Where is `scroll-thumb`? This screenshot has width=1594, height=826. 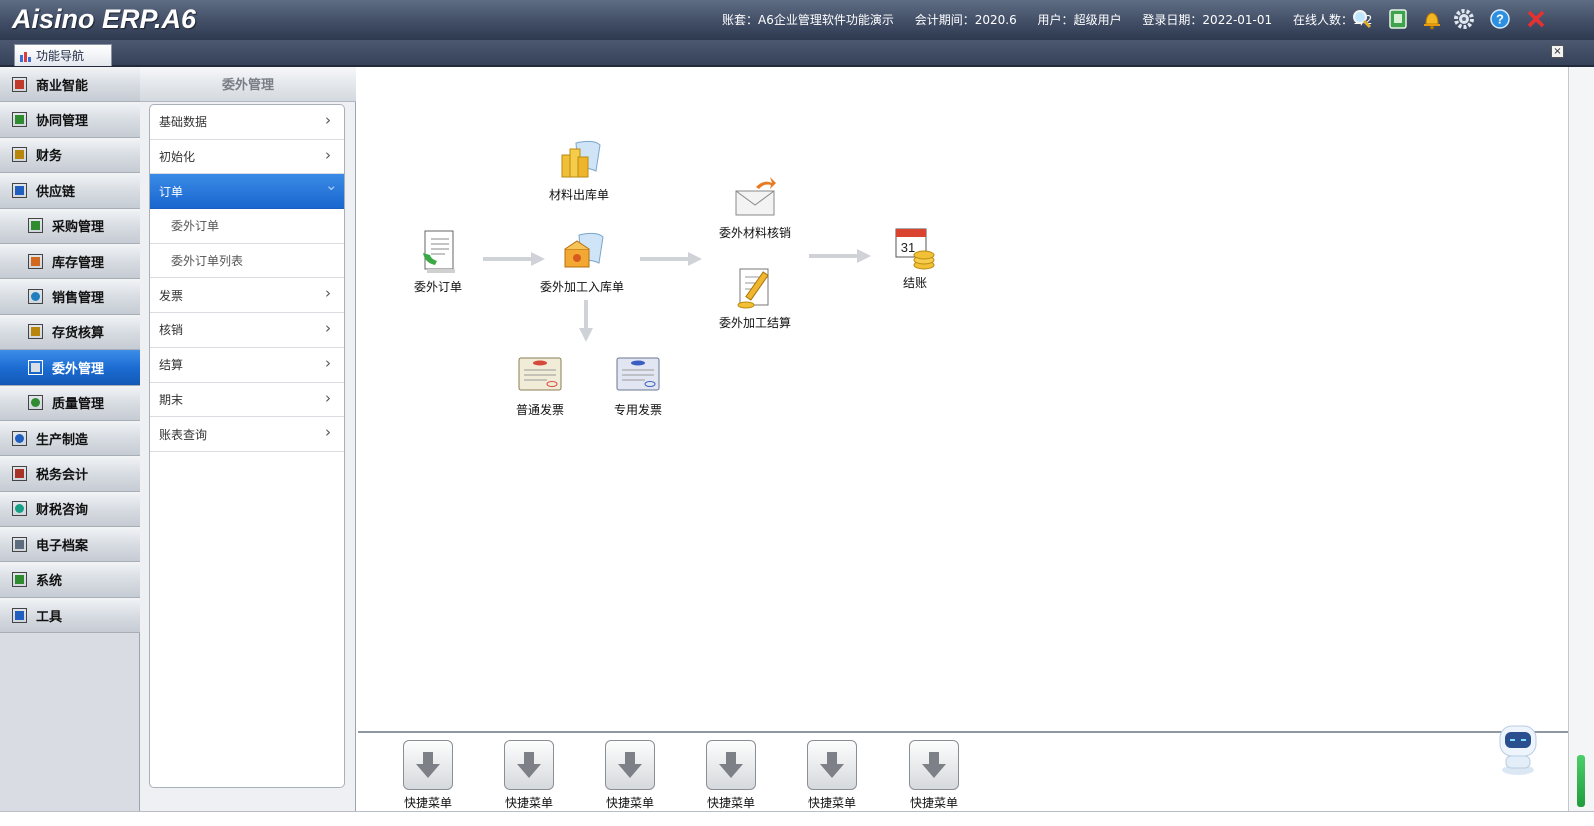
scroll-thumb is located at coordinates (1581, 781).